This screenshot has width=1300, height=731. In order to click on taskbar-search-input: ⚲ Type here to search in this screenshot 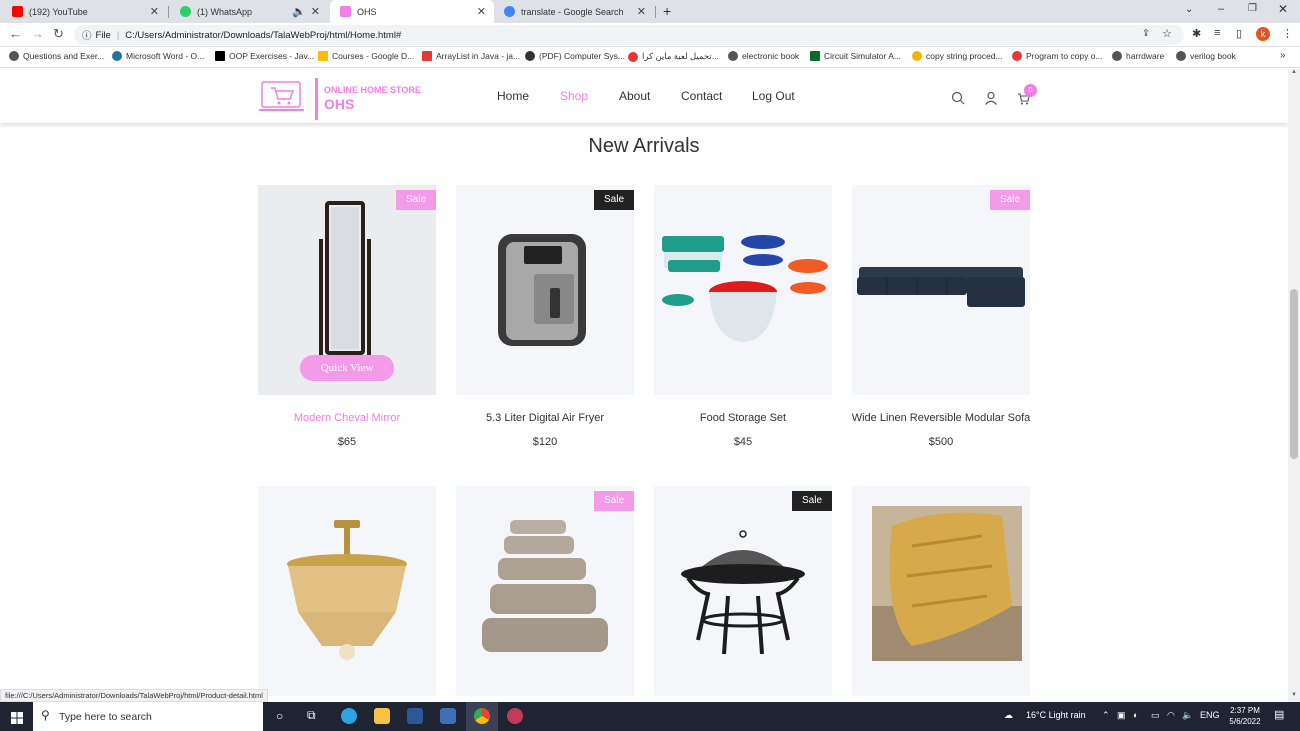, I will do `click(148, 716)`.